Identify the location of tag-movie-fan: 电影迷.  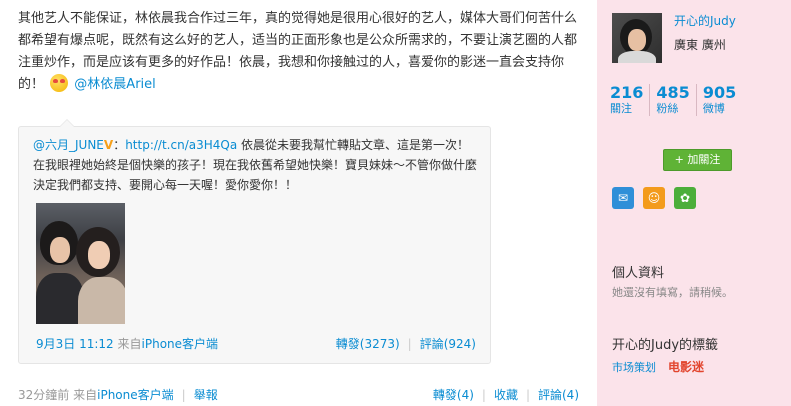
(686, 367).